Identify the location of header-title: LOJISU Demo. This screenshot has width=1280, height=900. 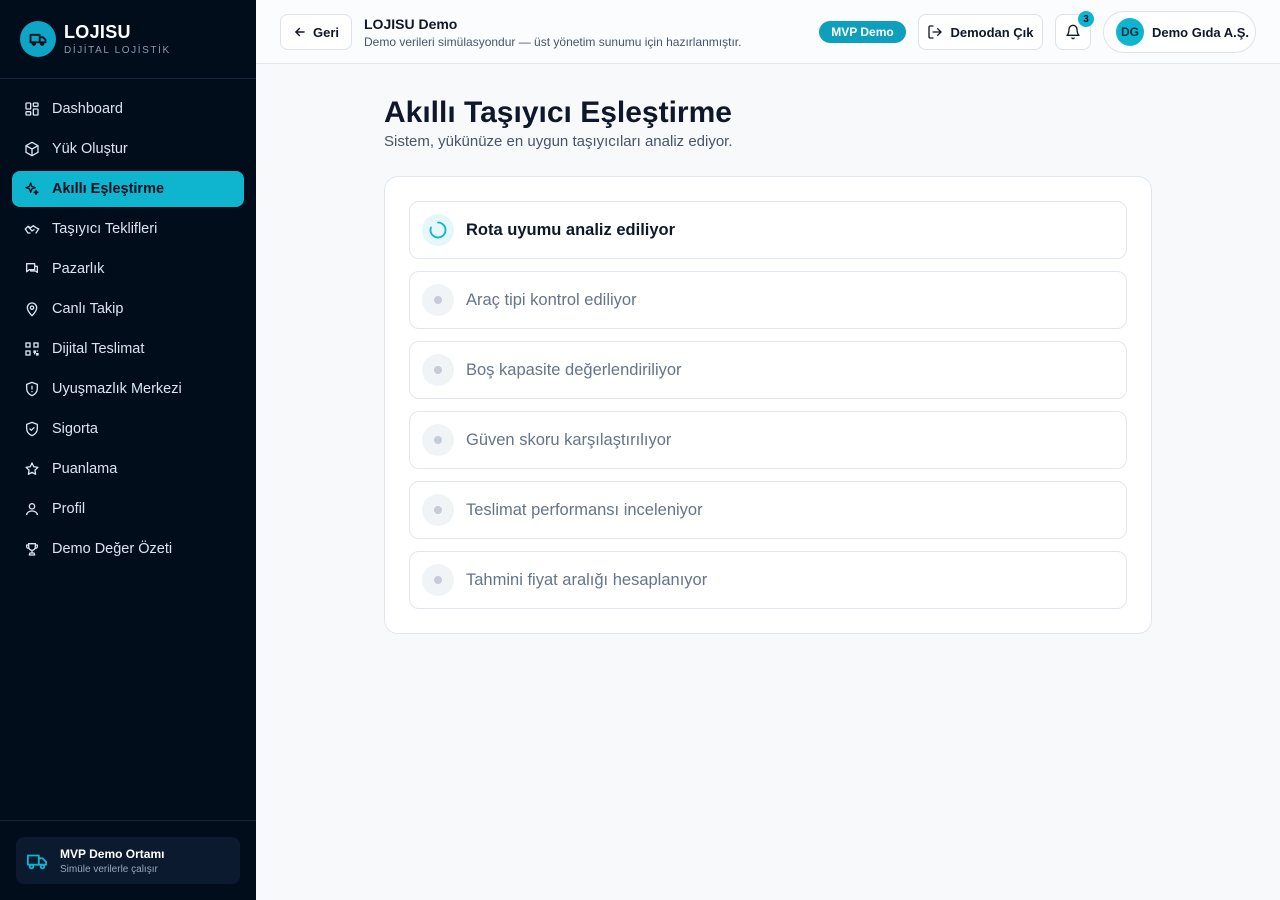
(411, 24).